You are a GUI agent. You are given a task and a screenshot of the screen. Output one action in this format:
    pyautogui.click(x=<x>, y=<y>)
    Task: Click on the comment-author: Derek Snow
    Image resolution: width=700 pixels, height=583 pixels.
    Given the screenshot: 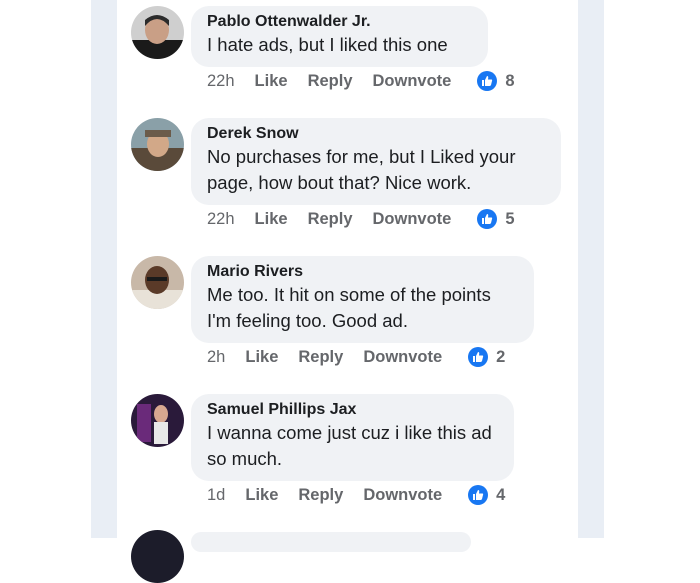 What is the action you would take?
    pyautogui.click(x=377, y=134)
    